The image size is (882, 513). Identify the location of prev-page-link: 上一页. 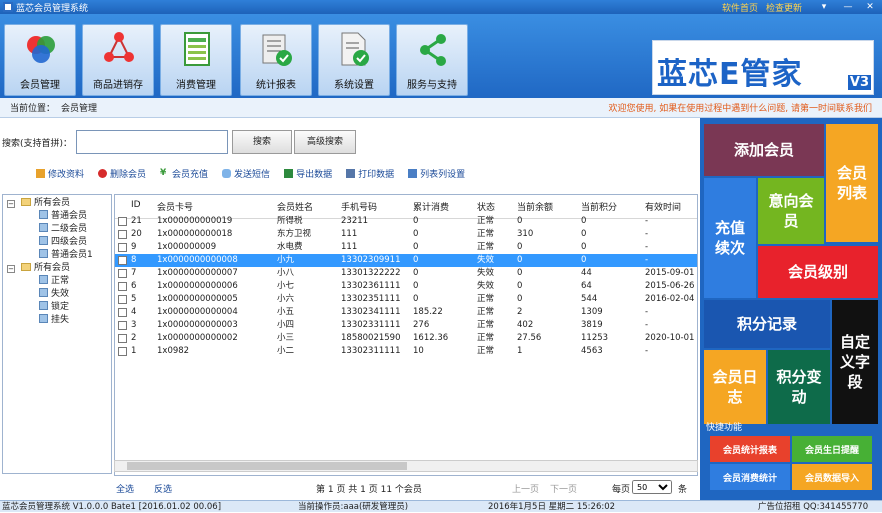
(525, 488).